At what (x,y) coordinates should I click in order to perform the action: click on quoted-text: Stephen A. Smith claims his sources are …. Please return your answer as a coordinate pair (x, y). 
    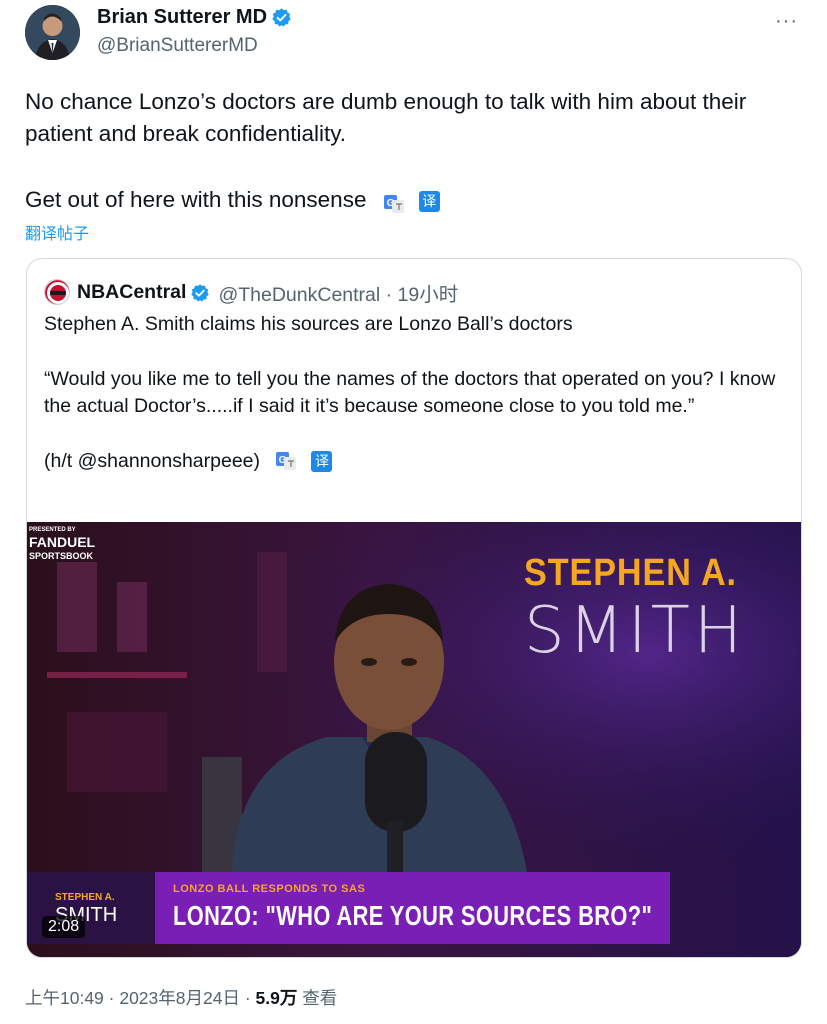
    Looking at the image, I should click on (416, 393).